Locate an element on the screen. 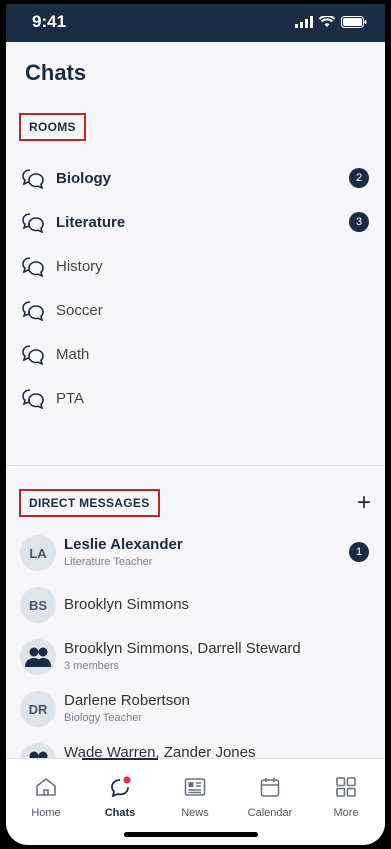 This screenshot has width=391, height=849. wifi-icon is located at coordinates (327, 21).